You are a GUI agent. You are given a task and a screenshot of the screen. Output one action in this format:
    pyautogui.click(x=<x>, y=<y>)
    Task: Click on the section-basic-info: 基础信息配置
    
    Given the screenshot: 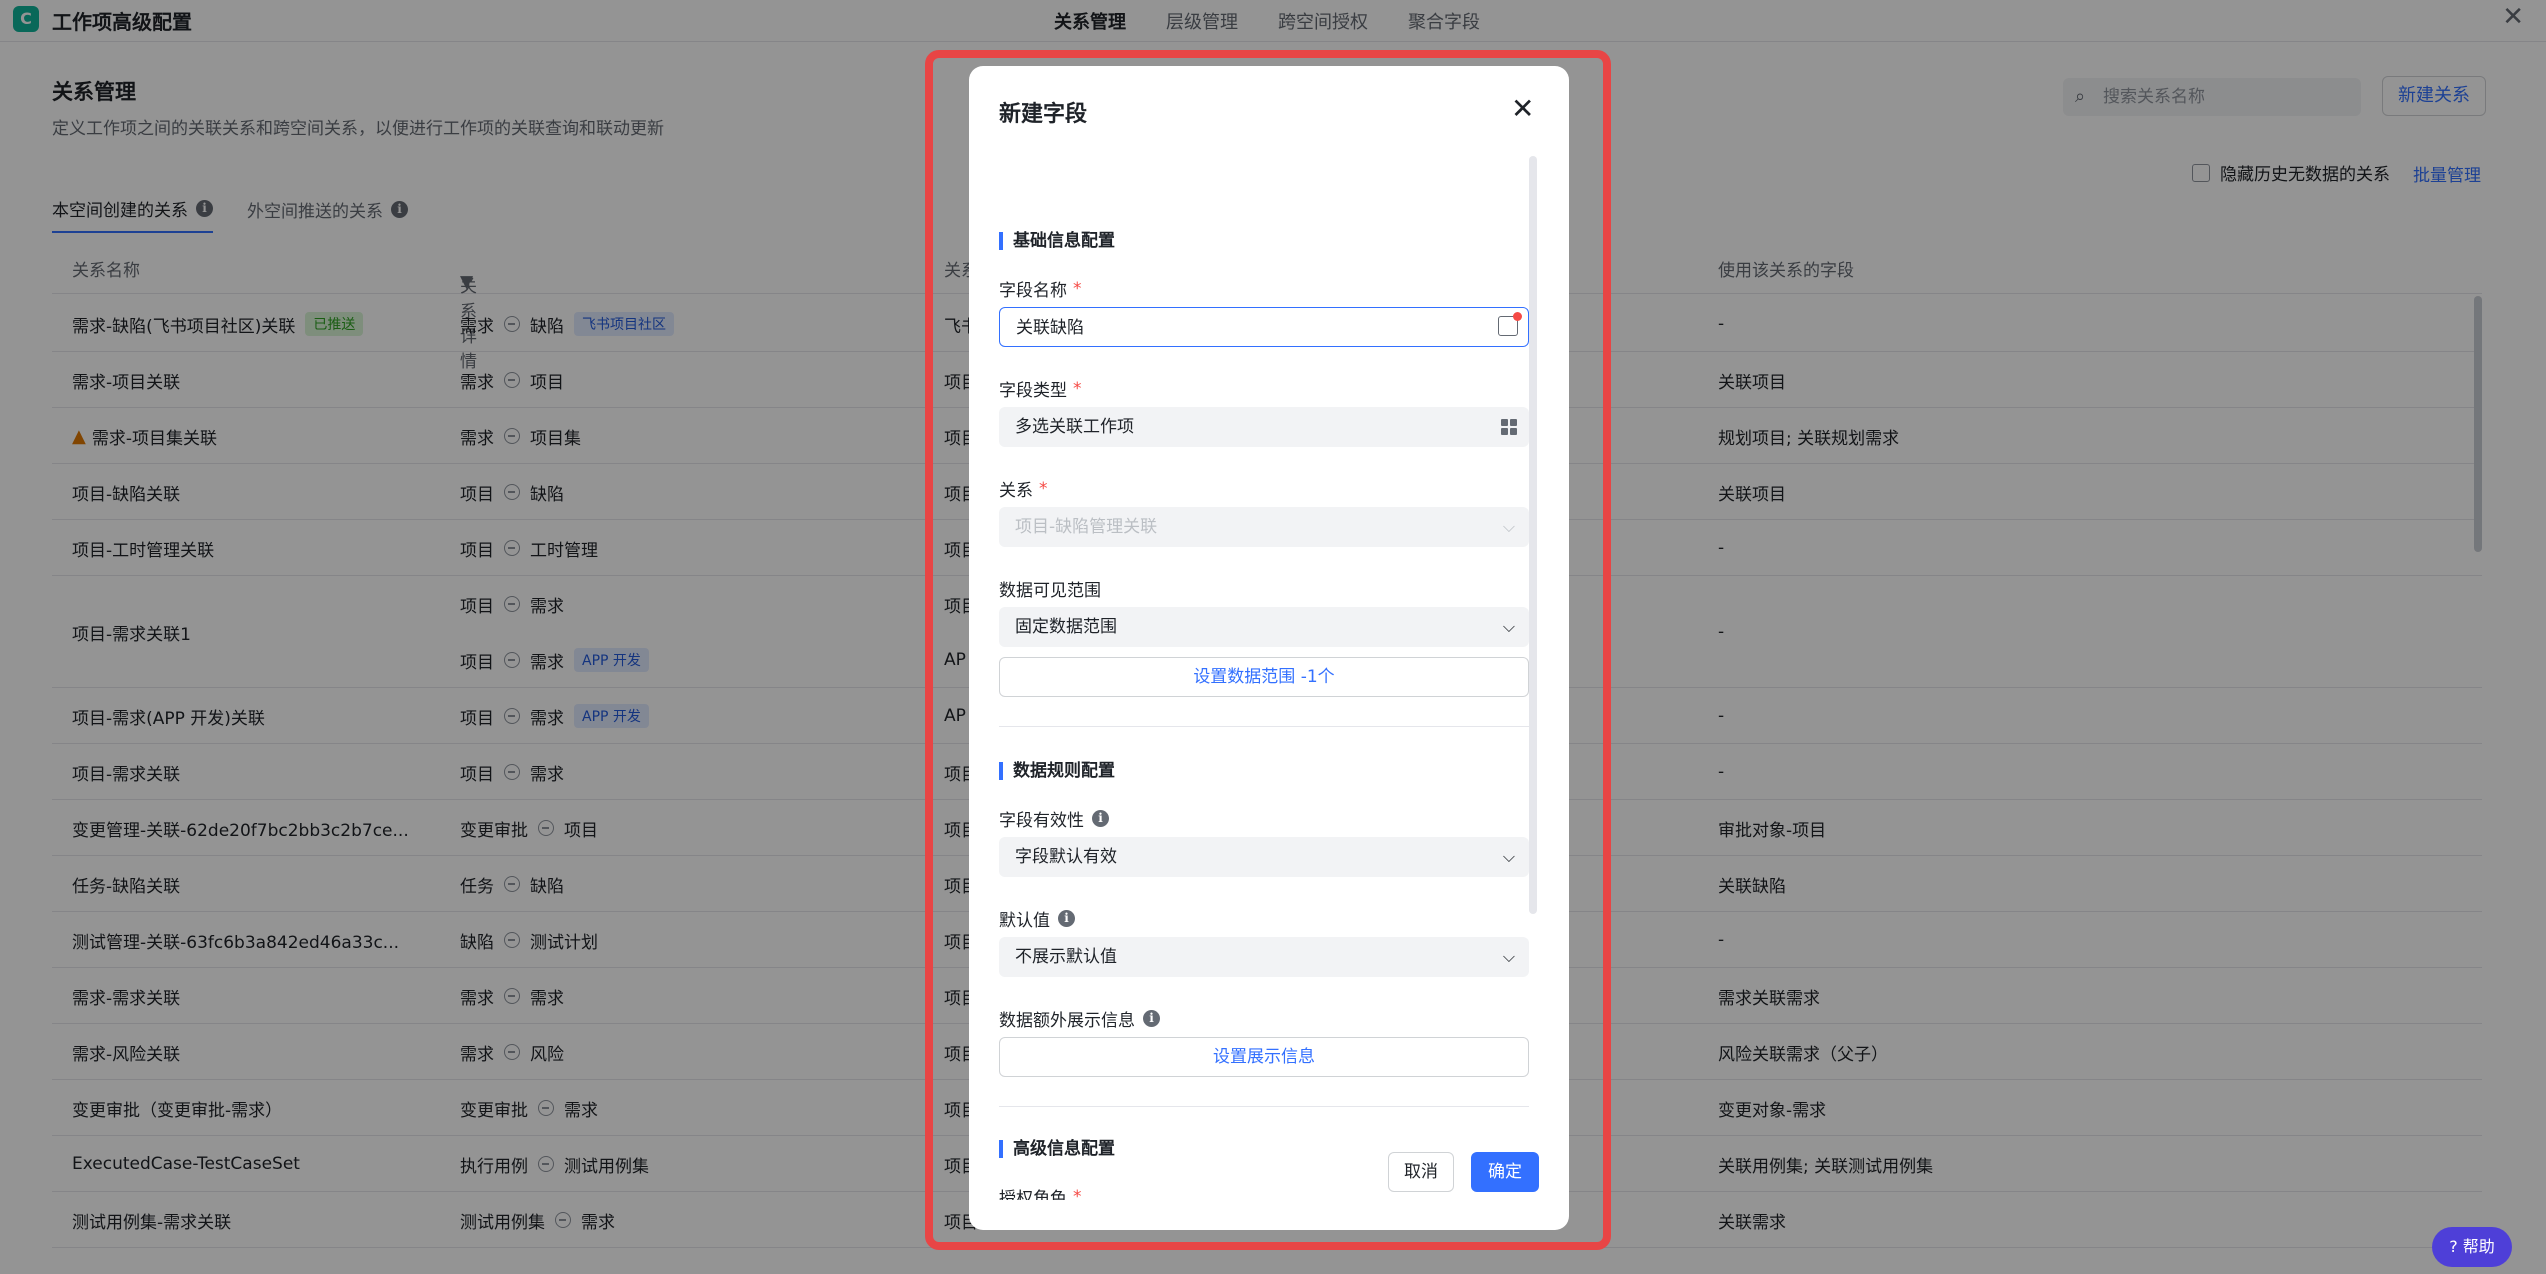 What is the action you would take?
    pyautogui.click(x=1057, y=241)
    